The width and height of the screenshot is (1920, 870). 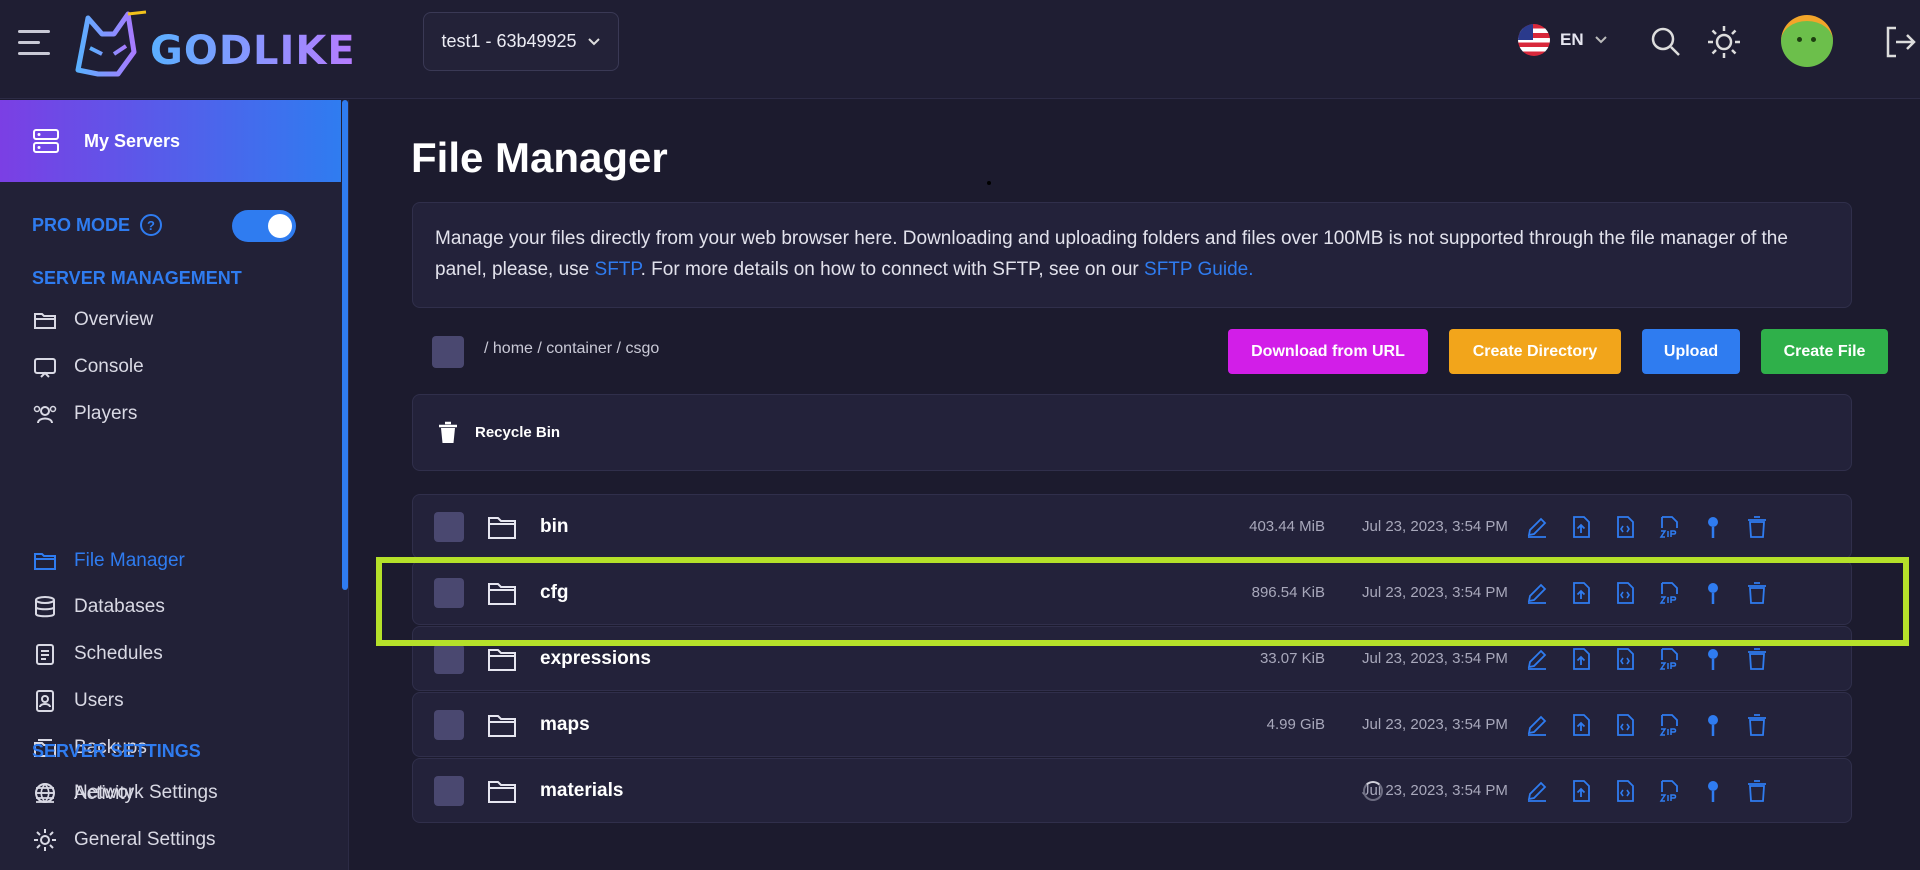 I want to click on sidebar-item-label: Overview, so click(x=114, y=319).